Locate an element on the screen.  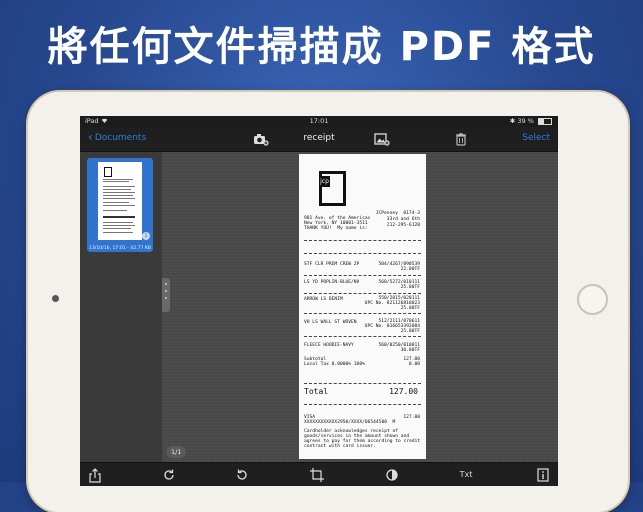
info-icon is located at coordinates (543, 475).